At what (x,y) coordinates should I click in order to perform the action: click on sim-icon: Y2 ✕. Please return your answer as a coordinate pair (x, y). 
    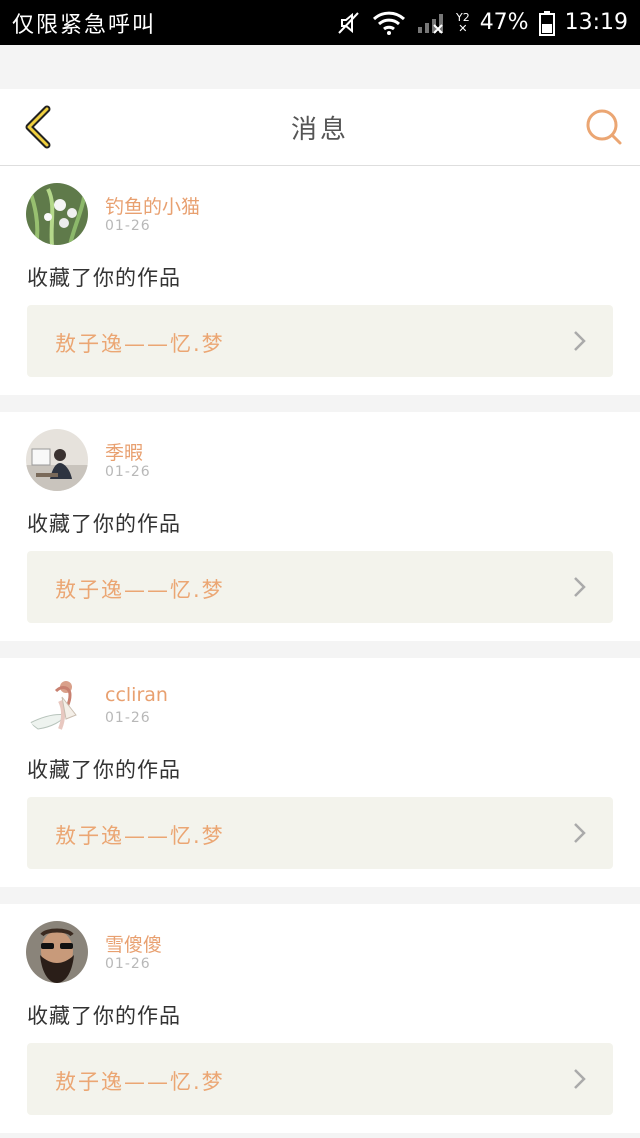
    Looking at the image, I should click on (462, 22).